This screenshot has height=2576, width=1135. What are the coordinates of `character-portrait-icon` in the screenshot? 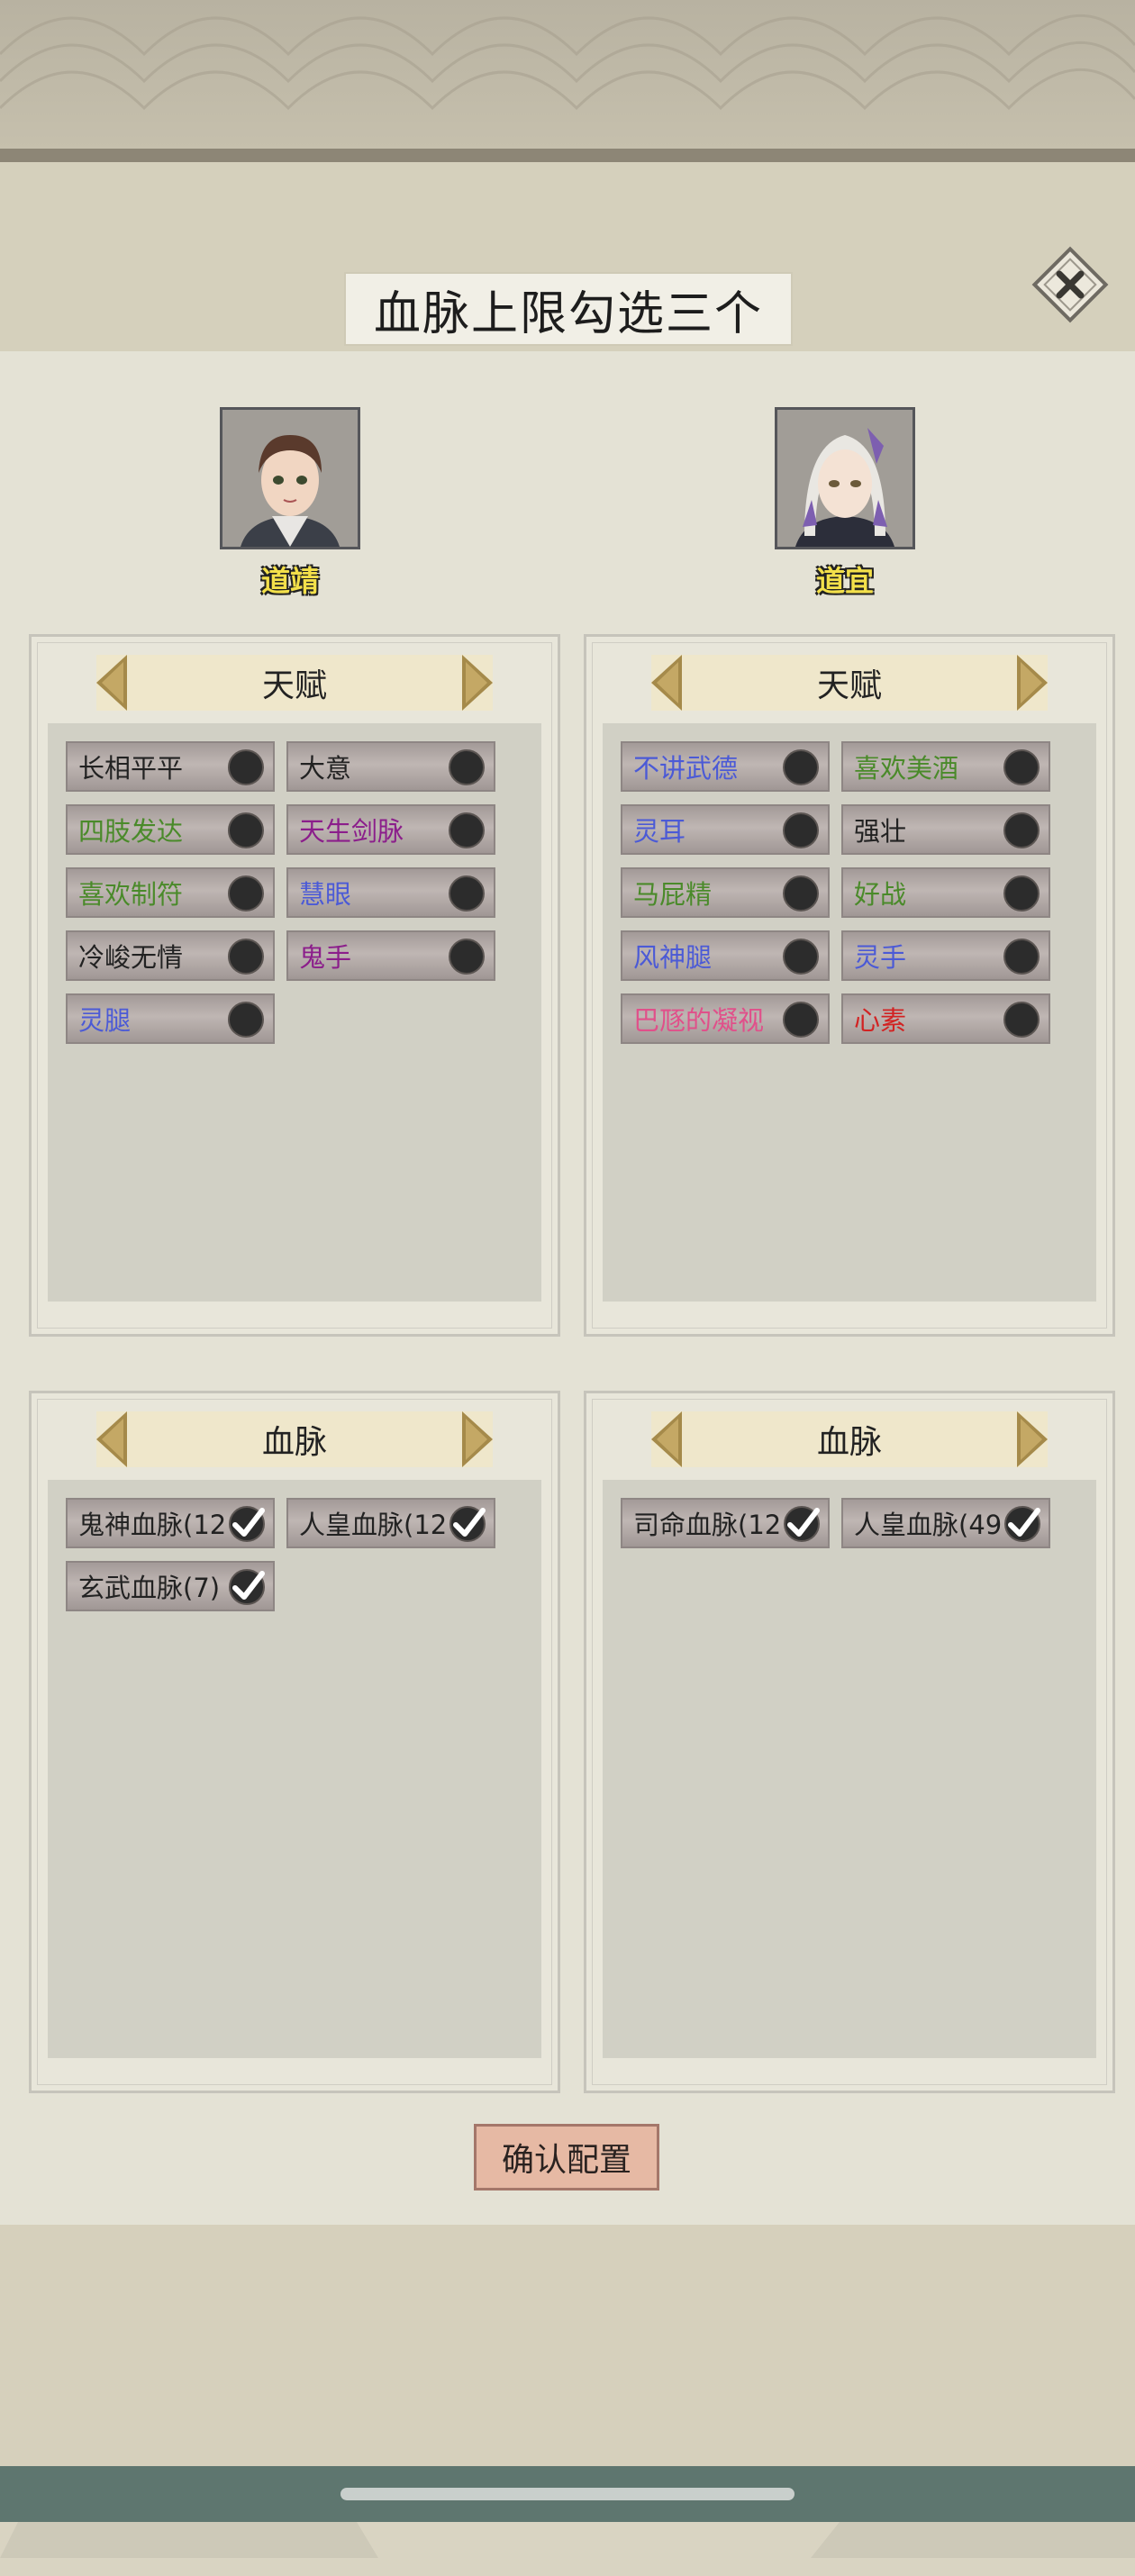 It's located at (845, 478).